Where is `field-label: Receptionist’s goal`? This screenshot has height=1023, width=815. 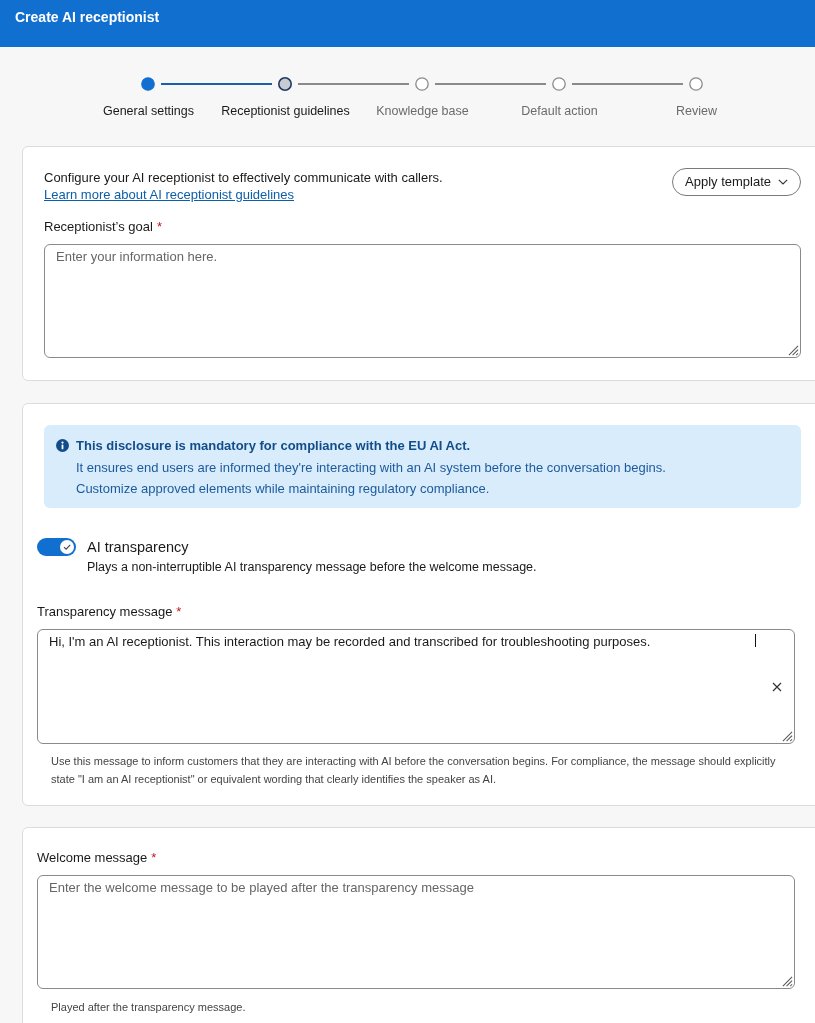 field-label: Receptionist’s goal is located at coordinates (98, 227).